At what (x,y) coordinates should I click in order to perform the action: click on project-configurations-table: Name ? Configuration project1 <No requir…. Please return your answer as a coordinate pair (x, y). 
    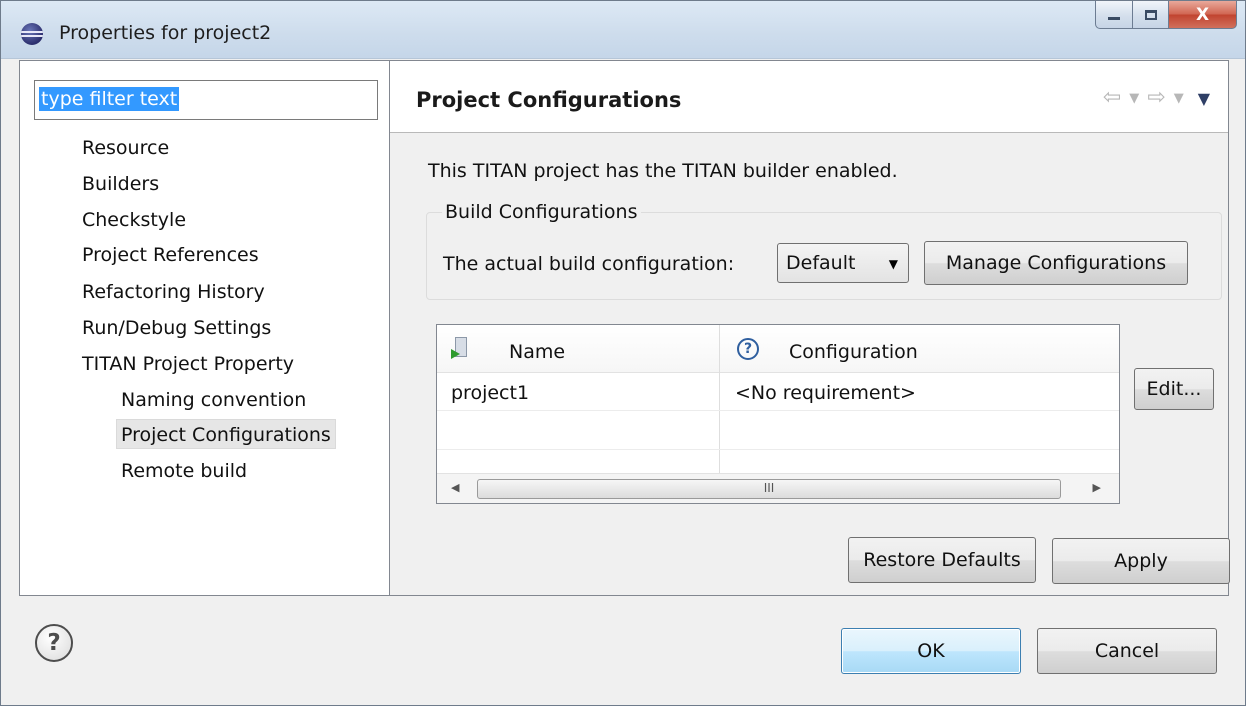
    Looking at the image, I should click on (778, 414).